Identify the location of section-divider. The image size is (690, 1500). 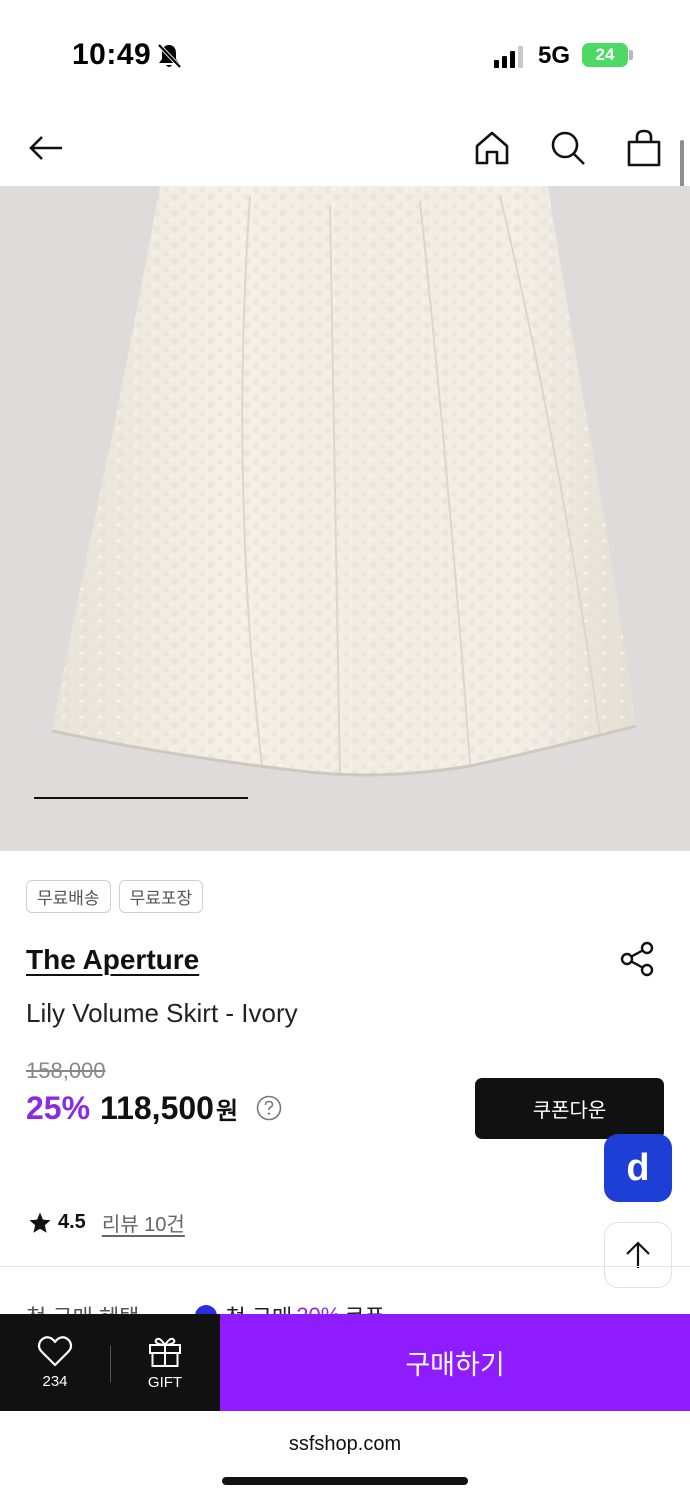
(345, 1266).